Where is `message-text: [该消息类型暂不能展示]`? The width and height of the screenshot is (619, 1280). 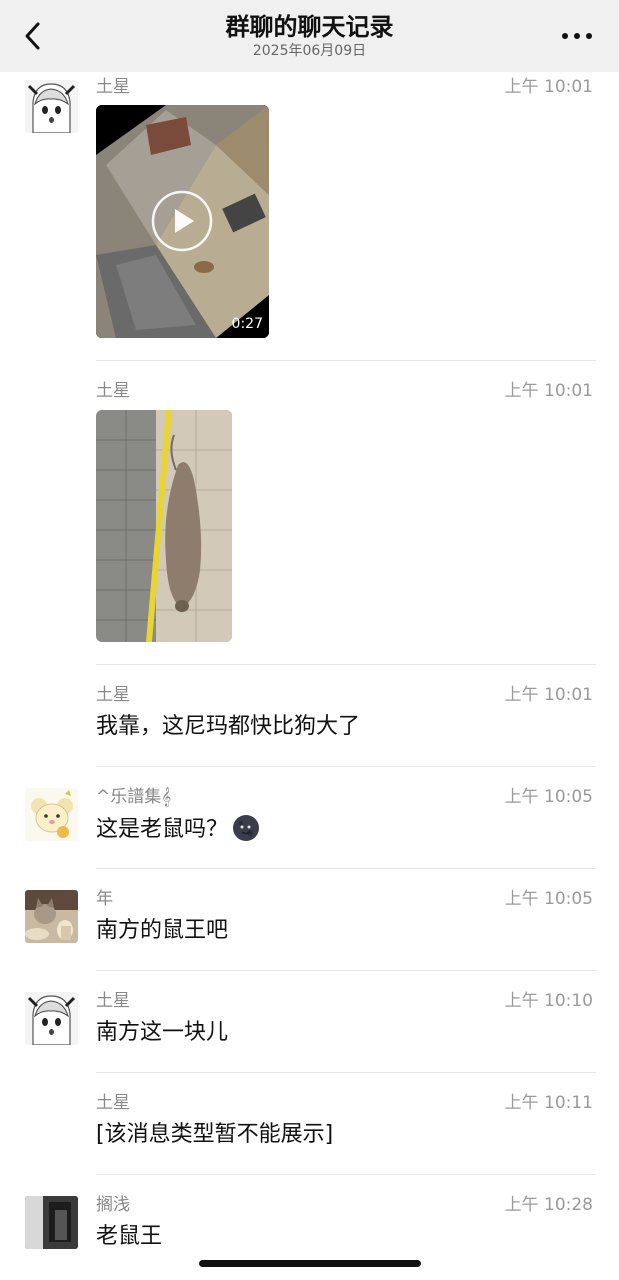
message-text: [该消息类型暂不能展示] is located at coordinates (215, 1134).